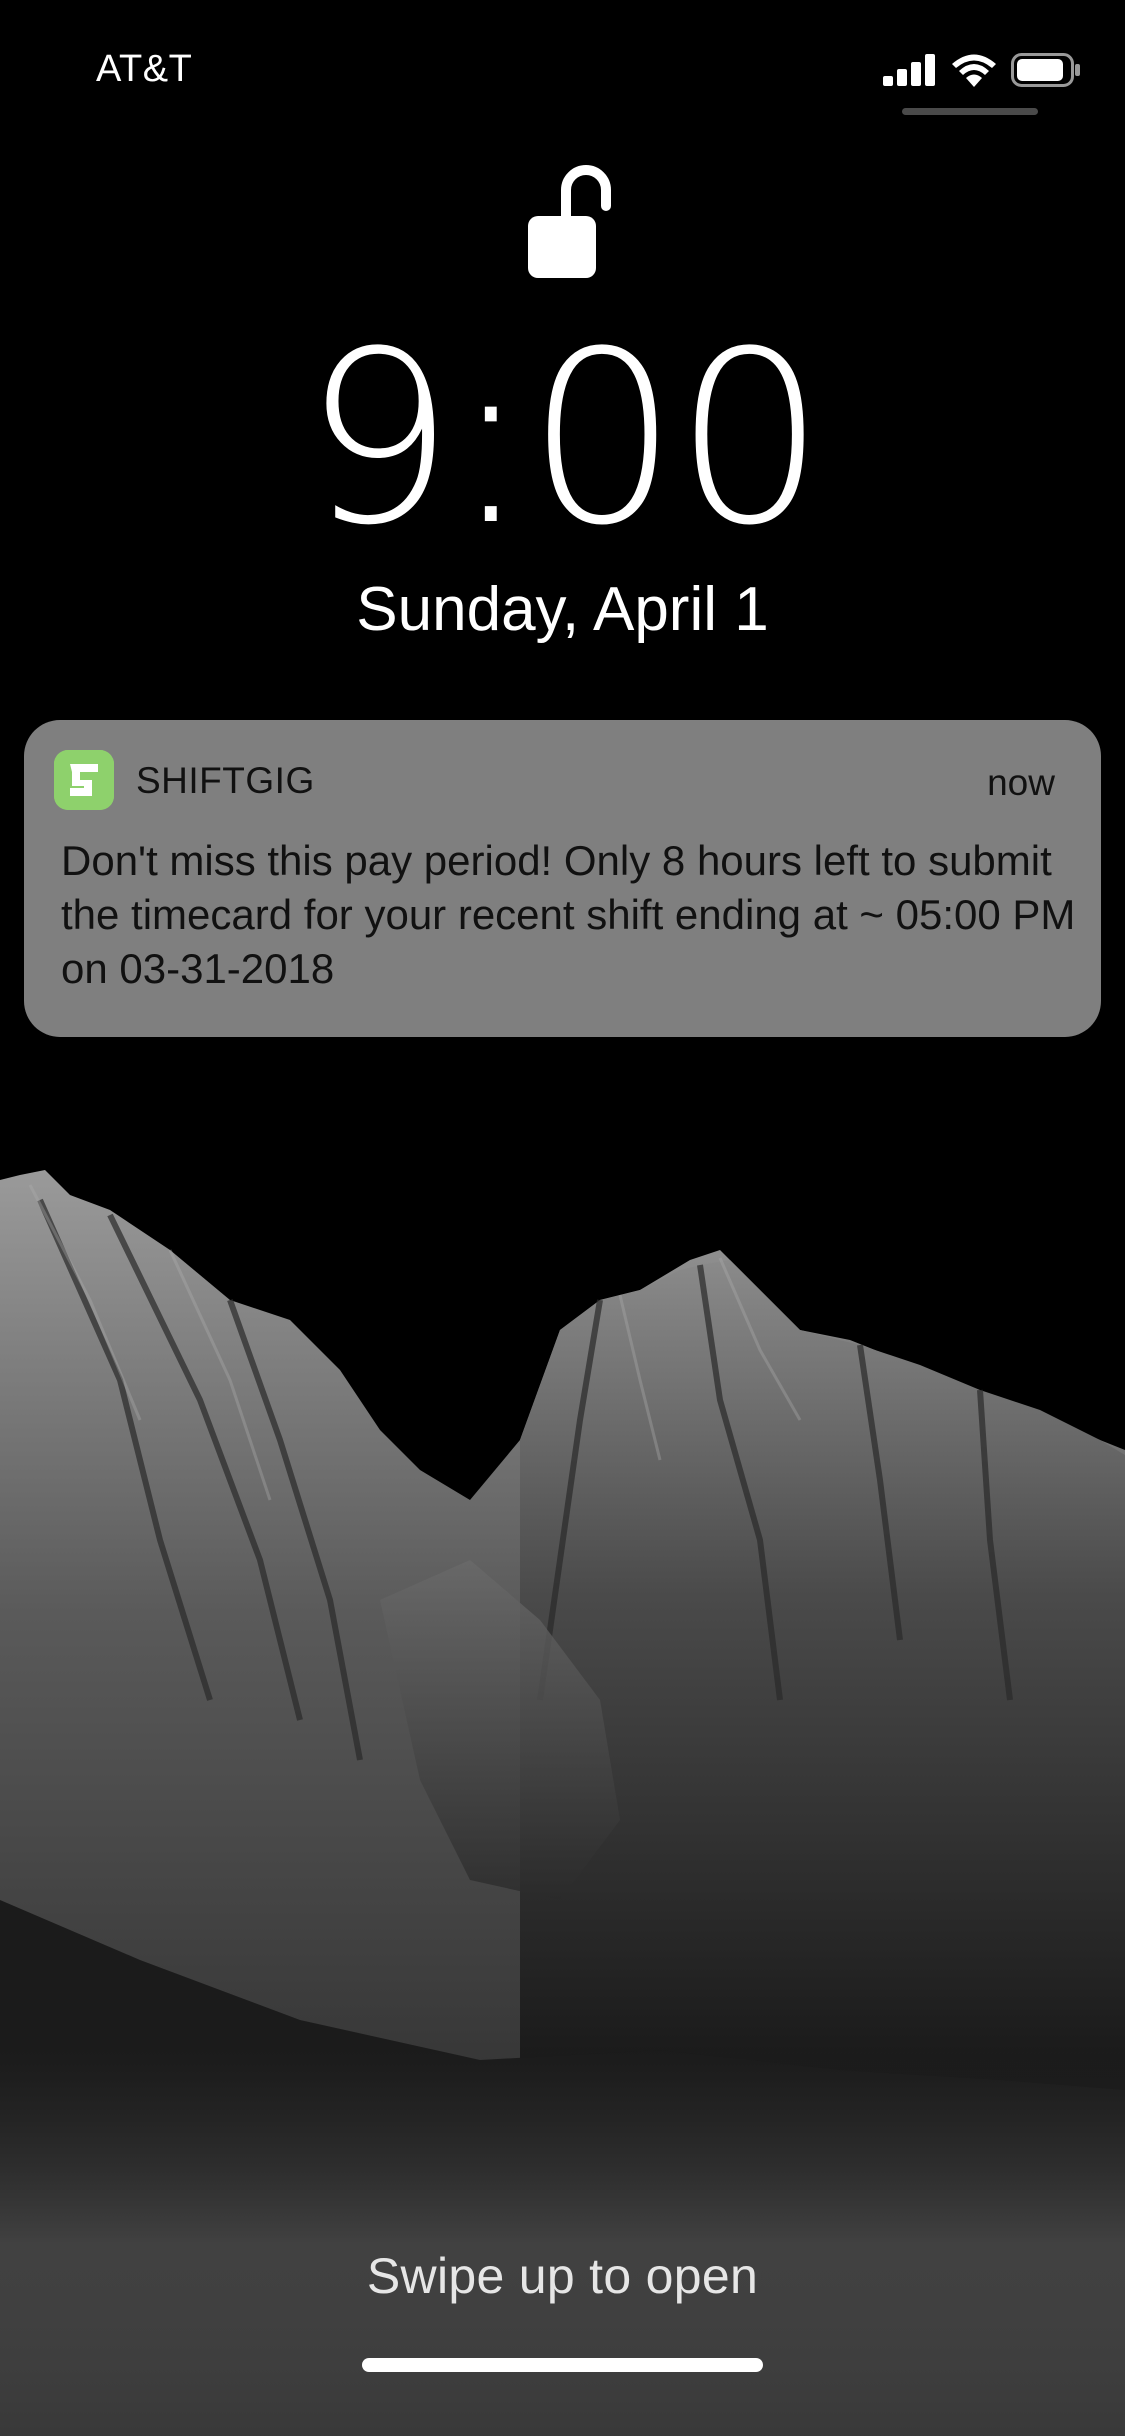  Describe the element at coordinates (569, 221) in the screenshot. I see `unlocked-padlock-icon` at that location.